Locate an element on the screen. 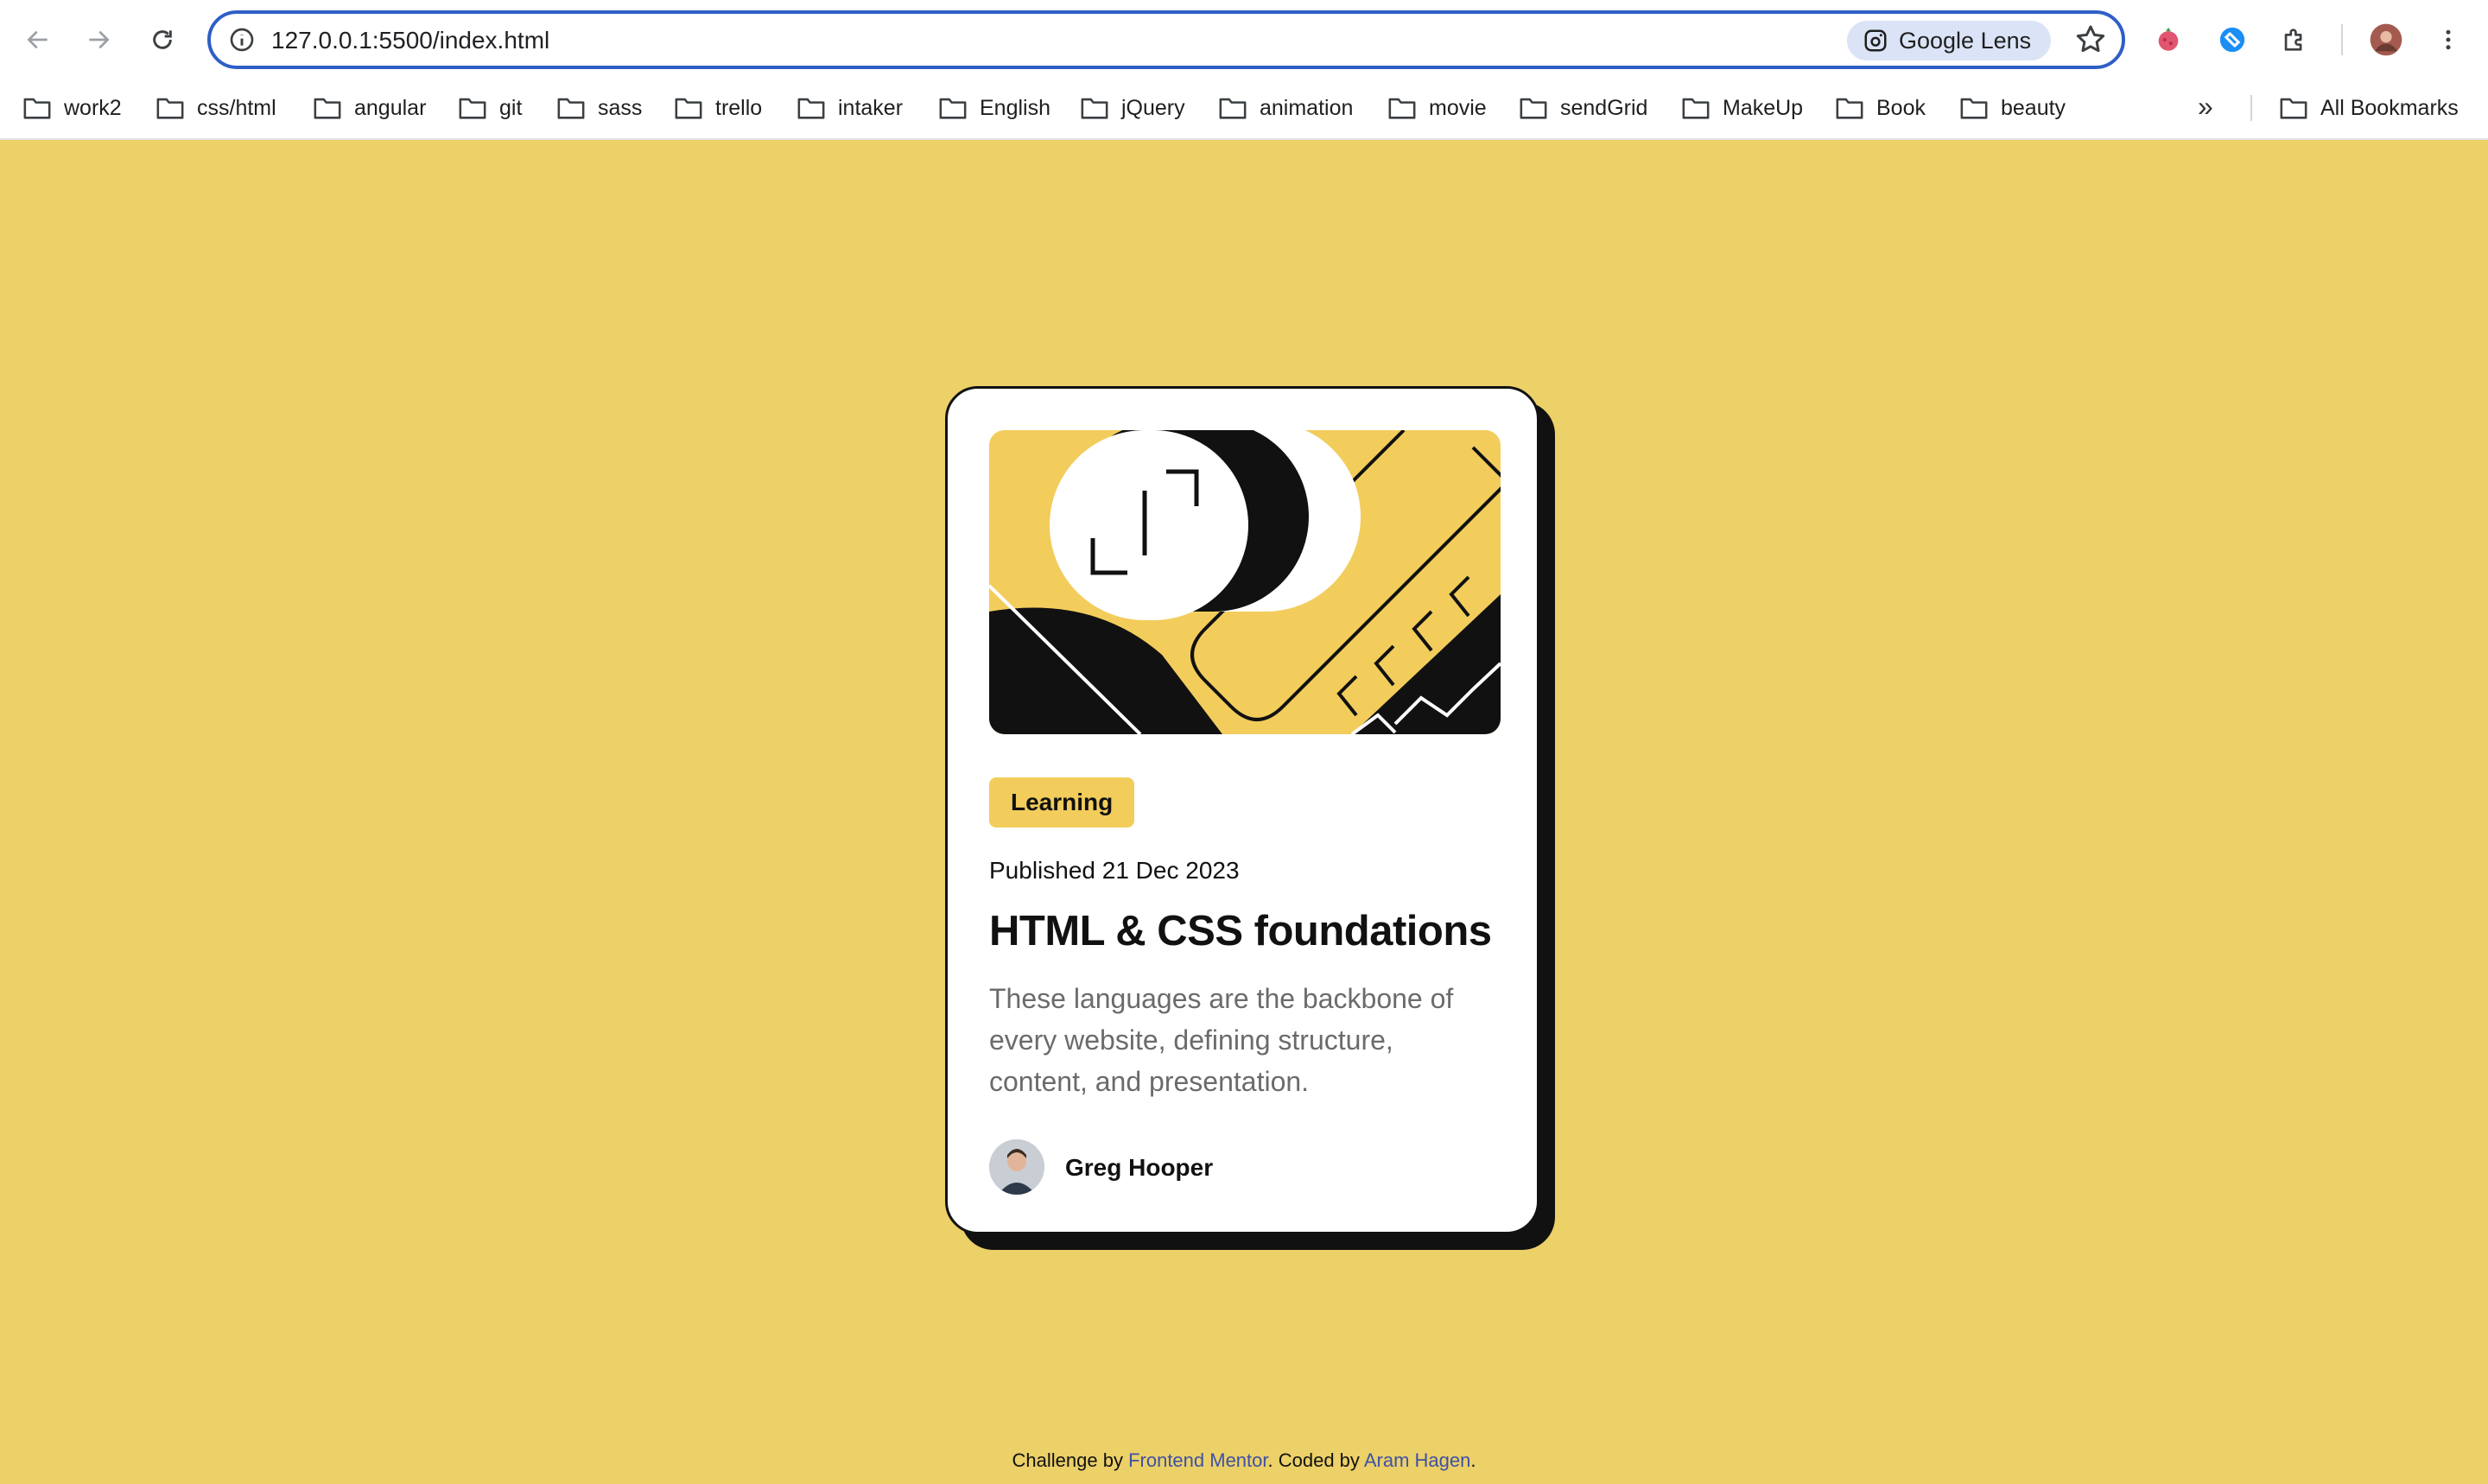 The width and height of the screenshot is (2488, 1484). illustration-graphic is located at coordinates (1245, 582).